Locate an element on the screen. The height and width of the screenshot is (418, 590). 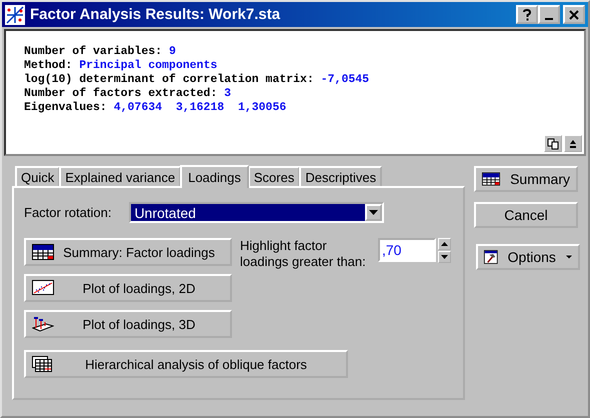
help-button is located at coordinates (527, 14).